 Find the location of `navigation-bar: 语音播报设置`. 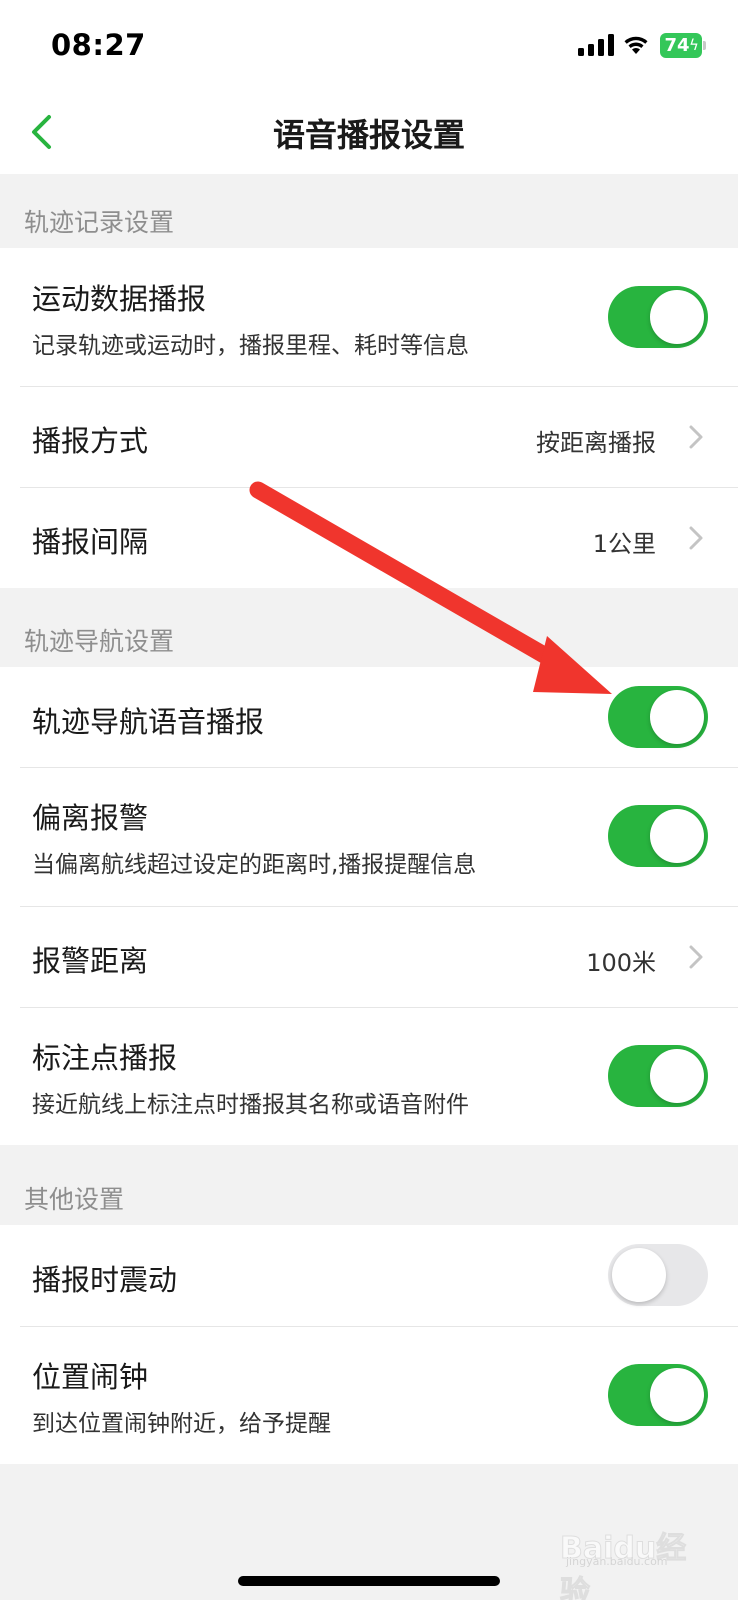

navigation-bar: 语音播报设置 is located at coordinates (369, 132).